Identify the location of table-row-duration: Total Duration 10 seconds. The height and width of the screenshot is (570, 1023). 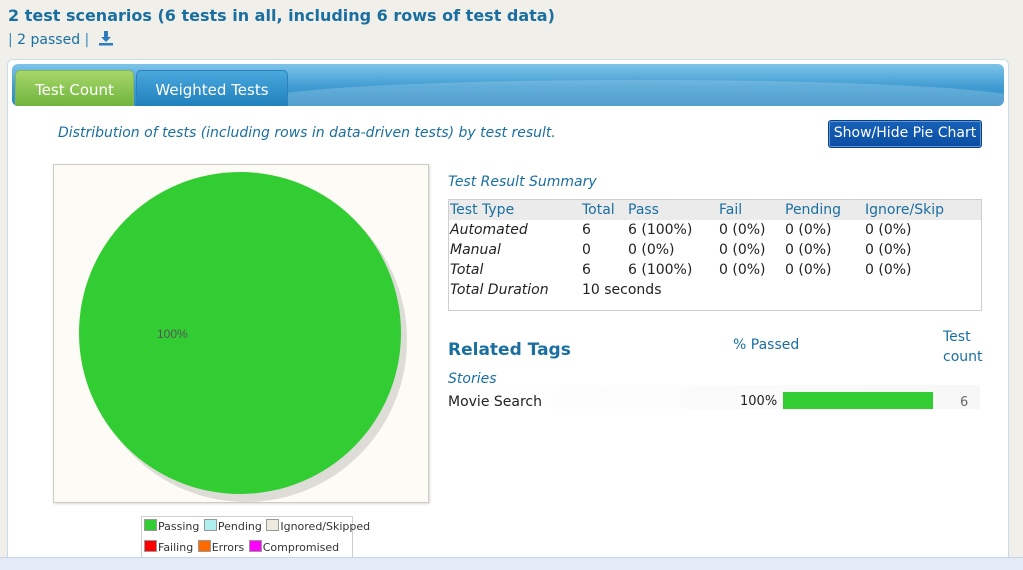
(715, 290).